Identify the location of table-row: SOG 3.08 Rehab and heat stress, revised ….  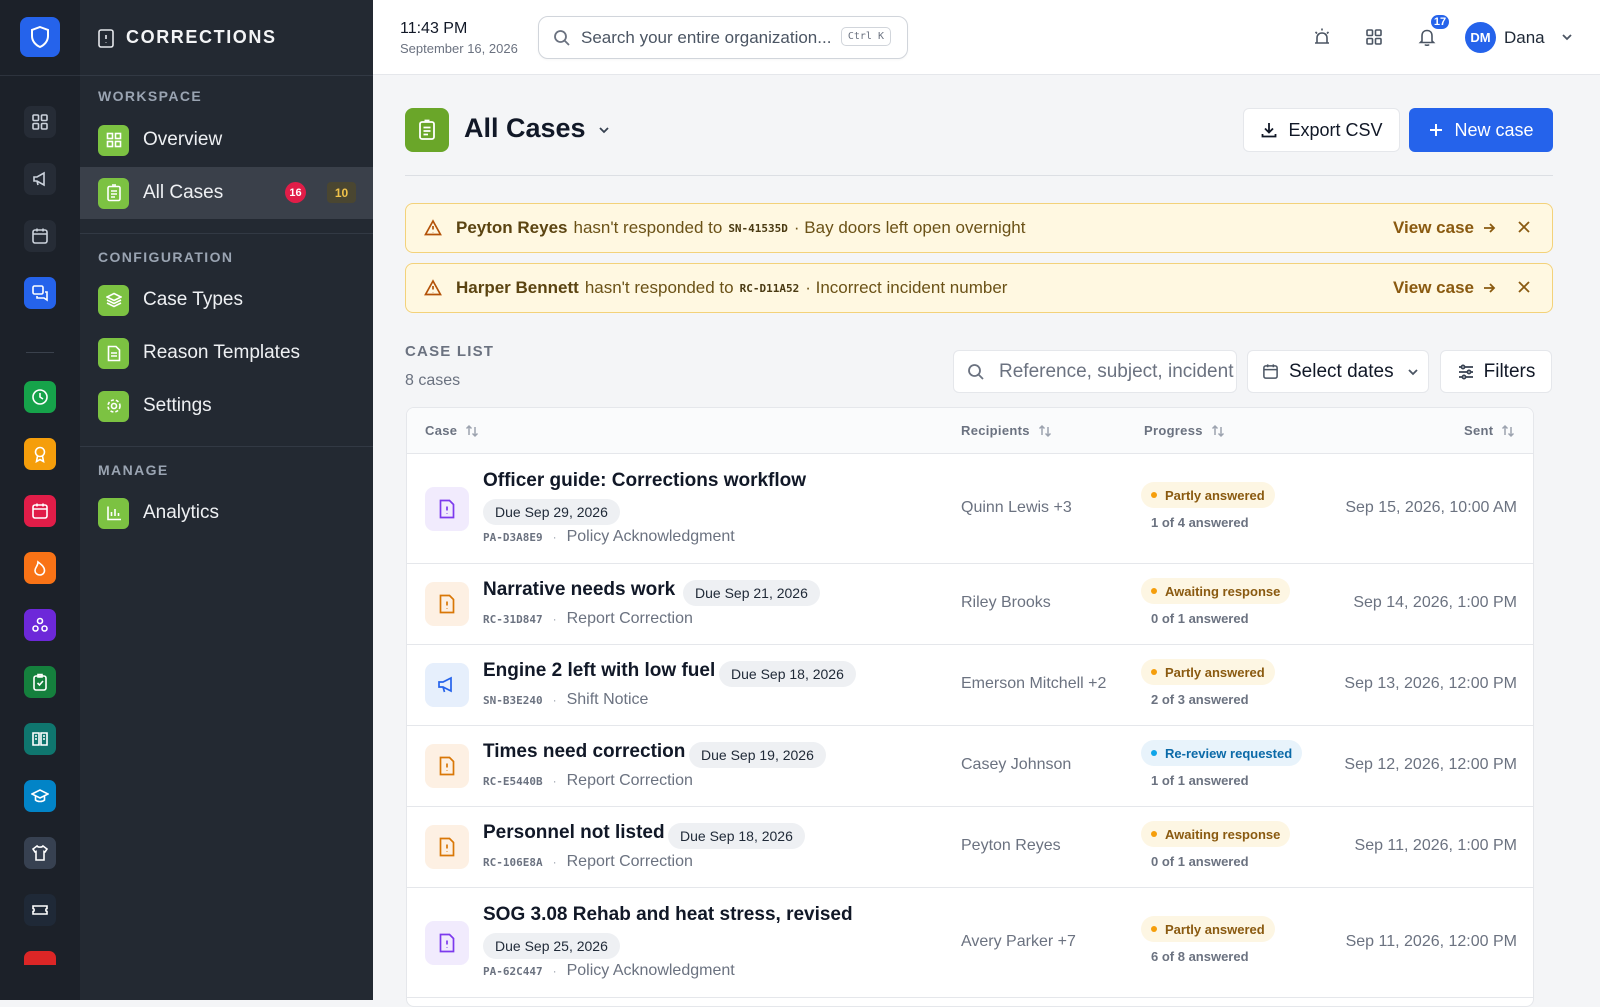
(970, 943).